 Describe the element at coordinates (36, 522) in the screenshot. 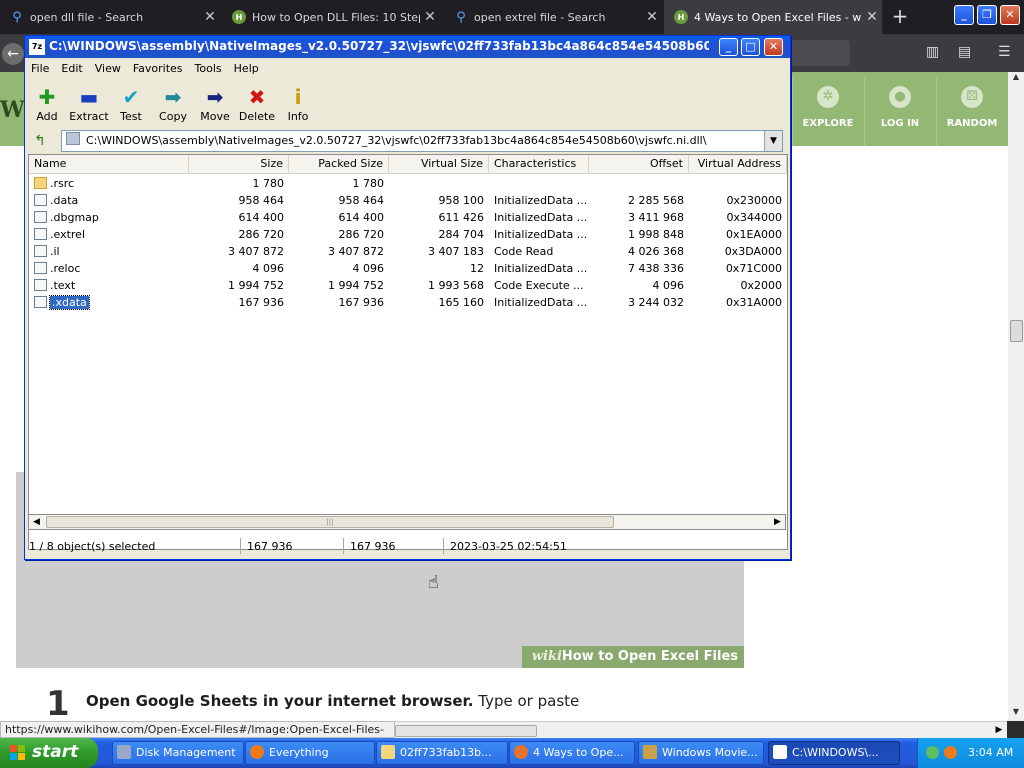

I see `scroll-left-icon: ◀` at that location.